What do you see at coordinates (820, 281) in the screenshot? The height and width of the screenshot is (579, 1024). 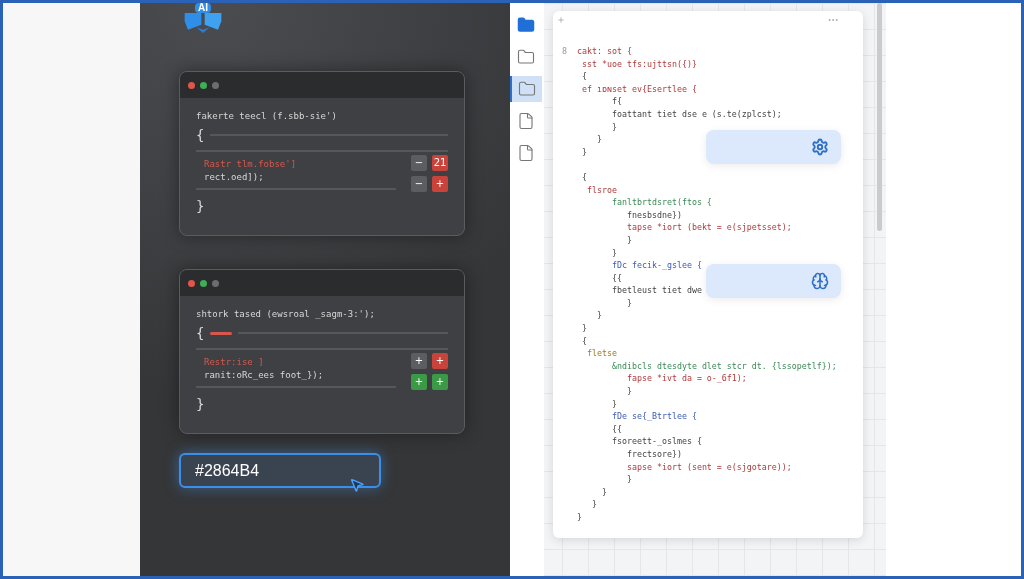 I see `brain-icon` at bounding box center [820, 281].